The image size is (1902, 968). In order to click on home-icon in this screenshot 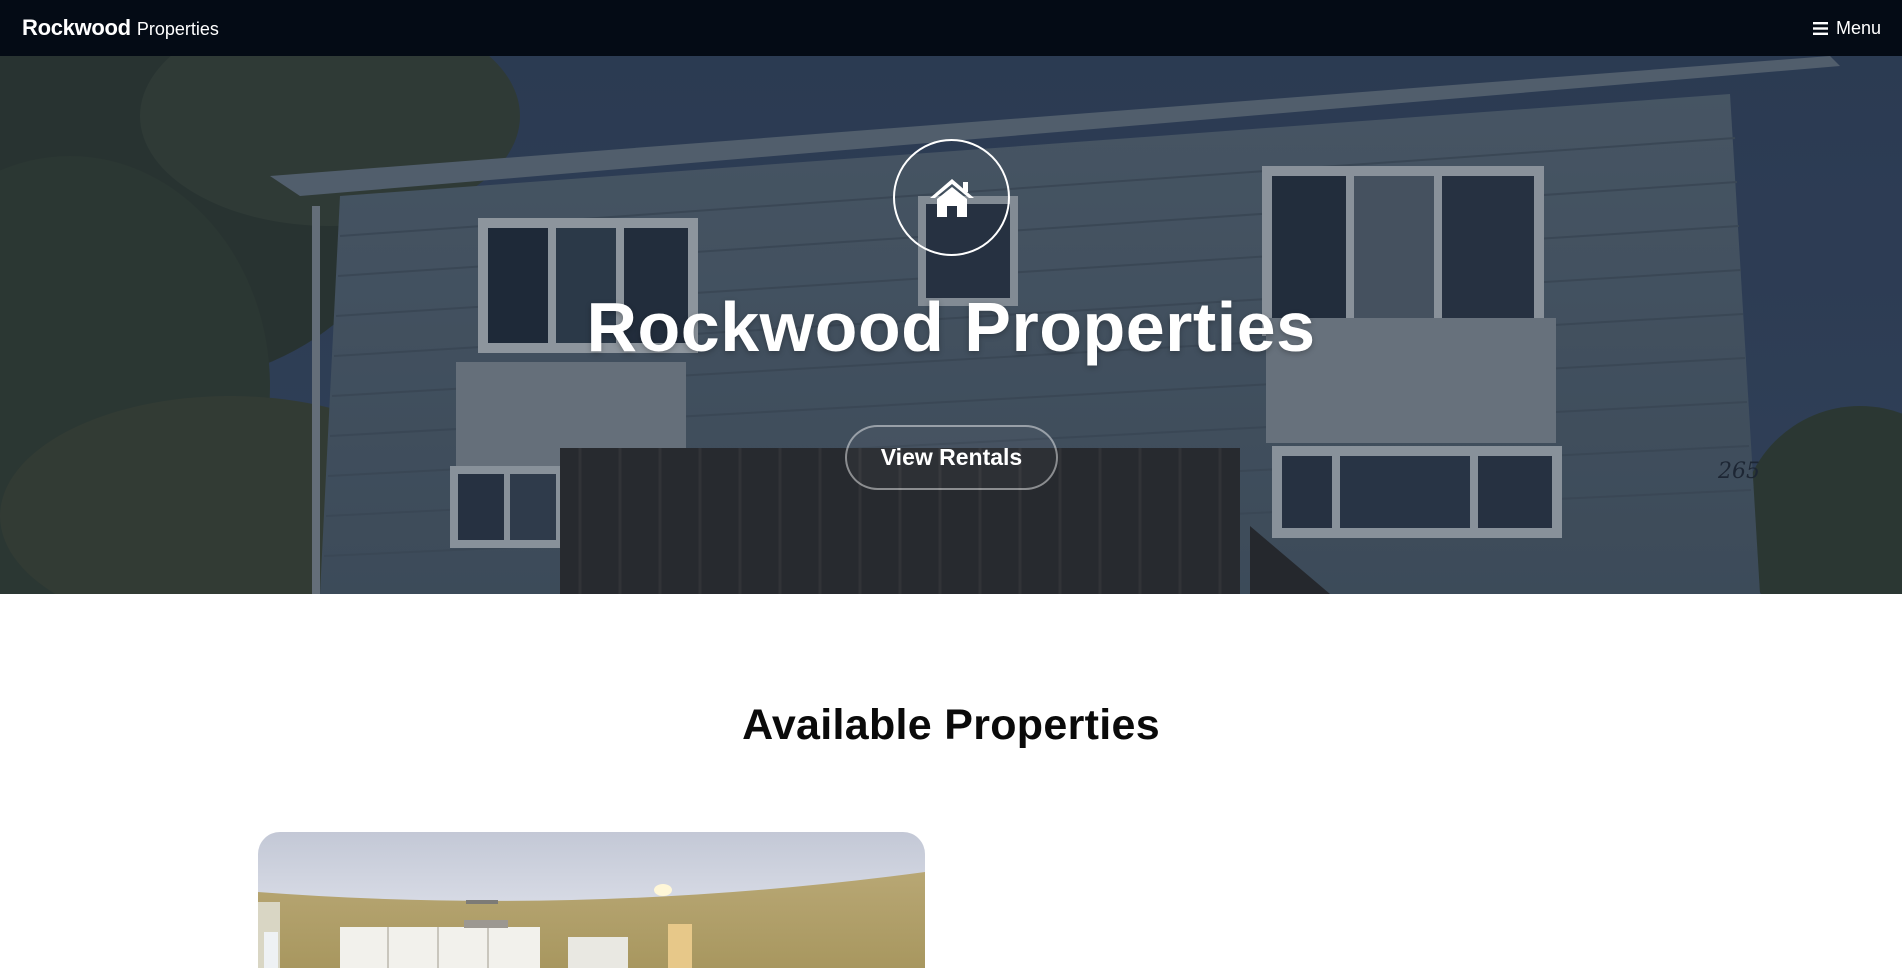, I will do `click(951, 197)`.